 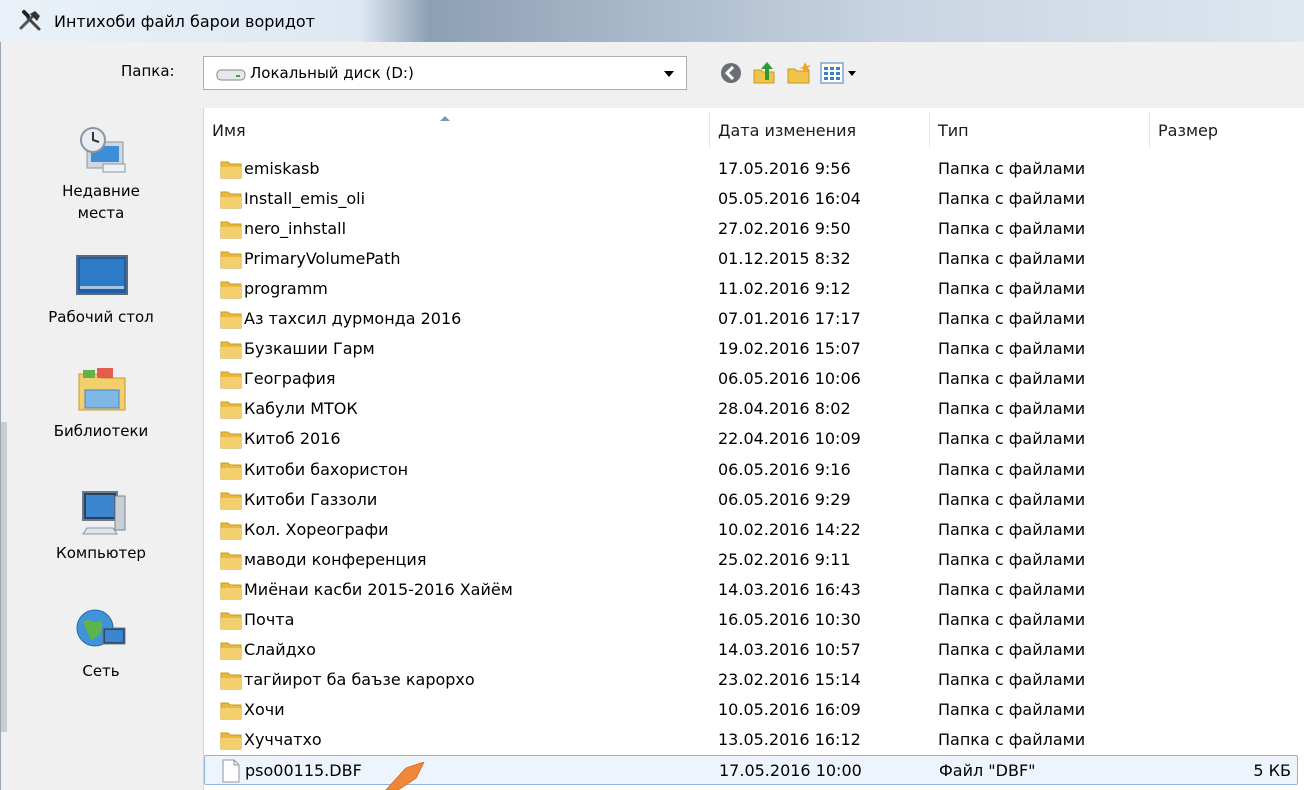 I want to click on column-header-size: Размер, so click(x=1227, y=130).